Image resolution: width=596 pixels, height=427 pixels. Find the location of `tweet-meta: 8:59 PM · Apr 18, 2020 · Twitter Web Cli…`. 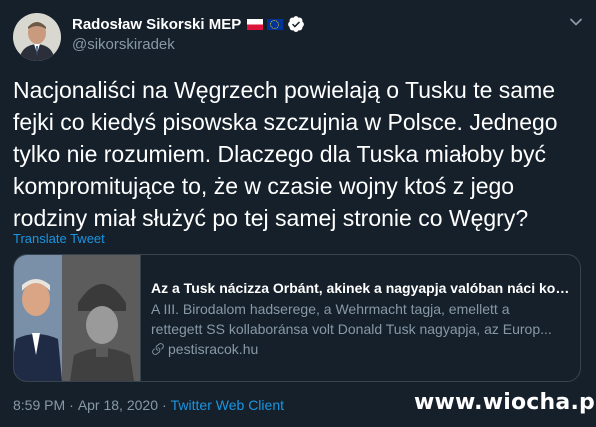

tweet-meta: 8:59 PM · Apr 18, 2020 · Twitter Web Cli… is located at coordinates (148, 405).